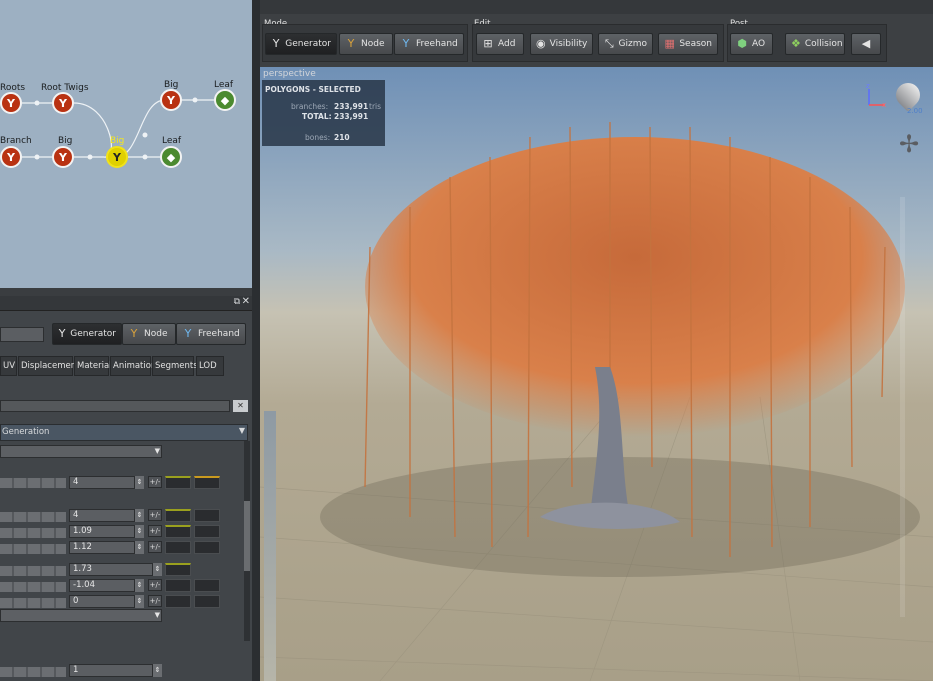  What do you see at coordinates (102, 531) in the screenshot?
I see `value-field-3: 1.09` at bounding box center [102, 531].